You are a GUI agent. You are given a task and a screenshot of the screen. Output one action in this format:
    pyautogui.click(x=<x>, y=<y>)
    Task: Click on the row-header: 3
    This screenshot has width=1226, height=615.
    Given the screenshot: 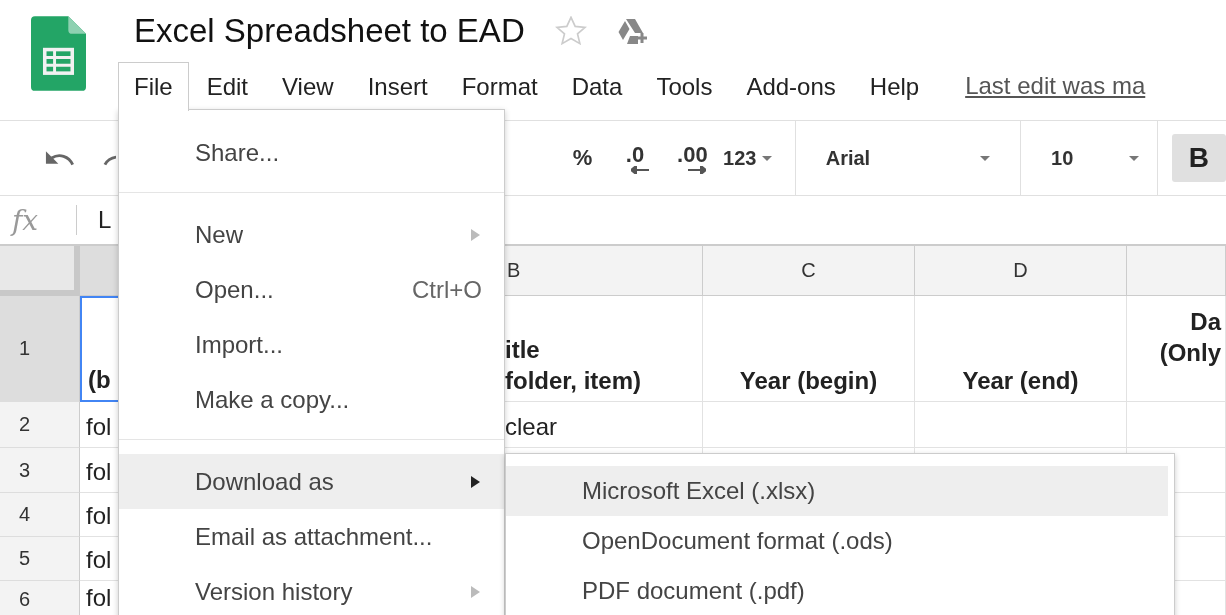 What is the action you would take?
    pyautogui.click(x=40, y=470)
    